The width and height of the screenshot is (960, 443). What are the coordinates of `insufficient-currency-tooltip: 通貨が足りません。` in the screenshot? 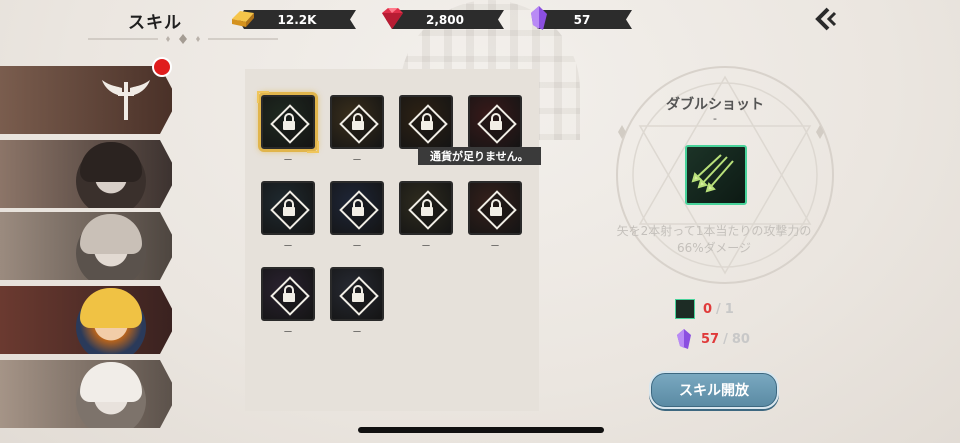 It's located at (479, 156).